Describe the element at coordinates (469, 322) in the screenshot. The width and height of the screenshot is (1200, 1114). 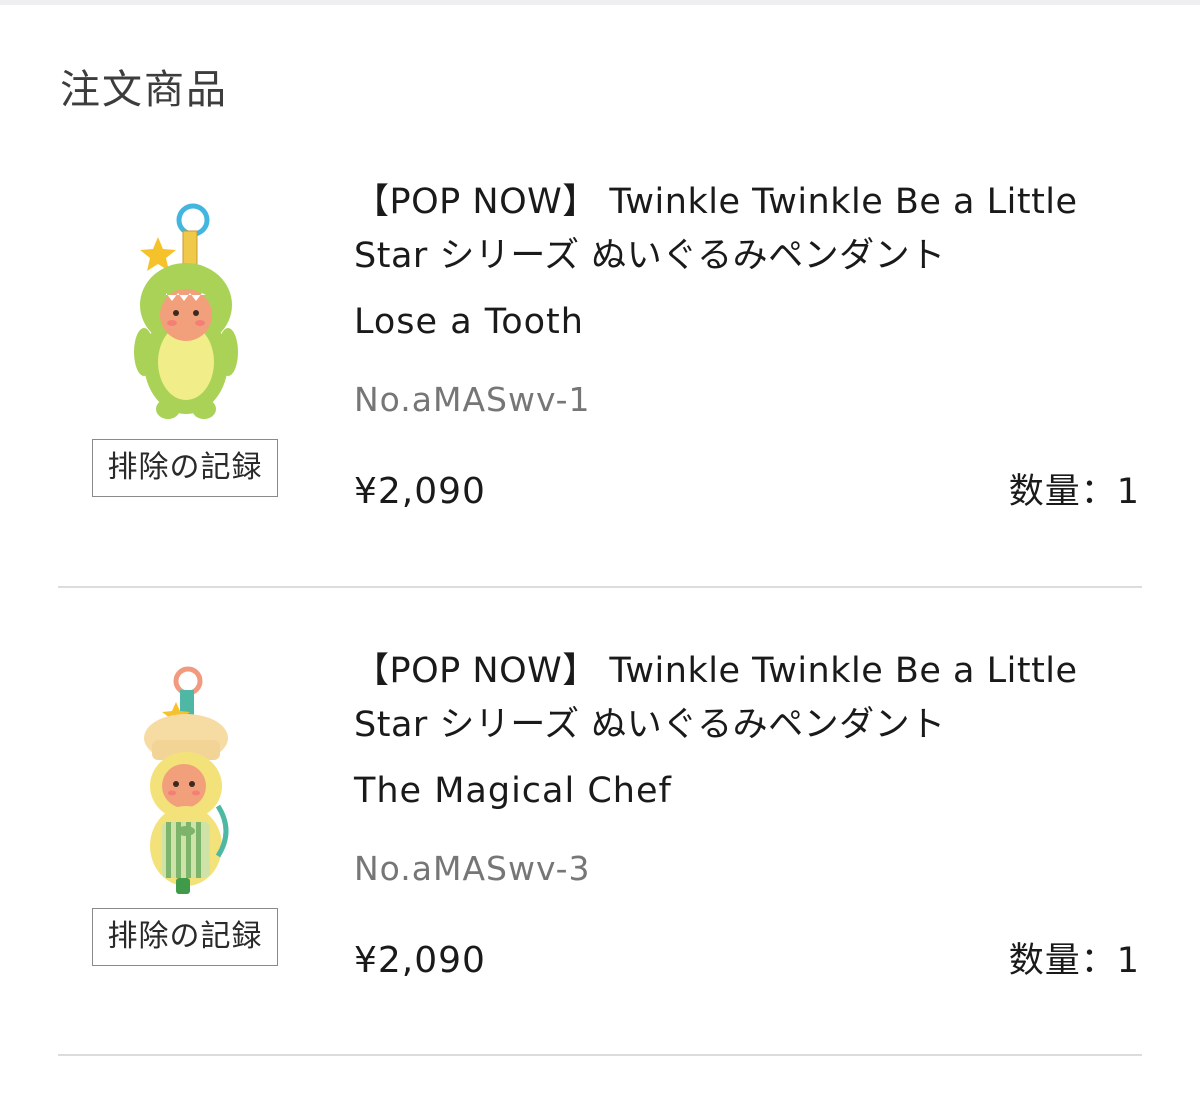
I see `product-variant: Lose a Tooth` at that location.